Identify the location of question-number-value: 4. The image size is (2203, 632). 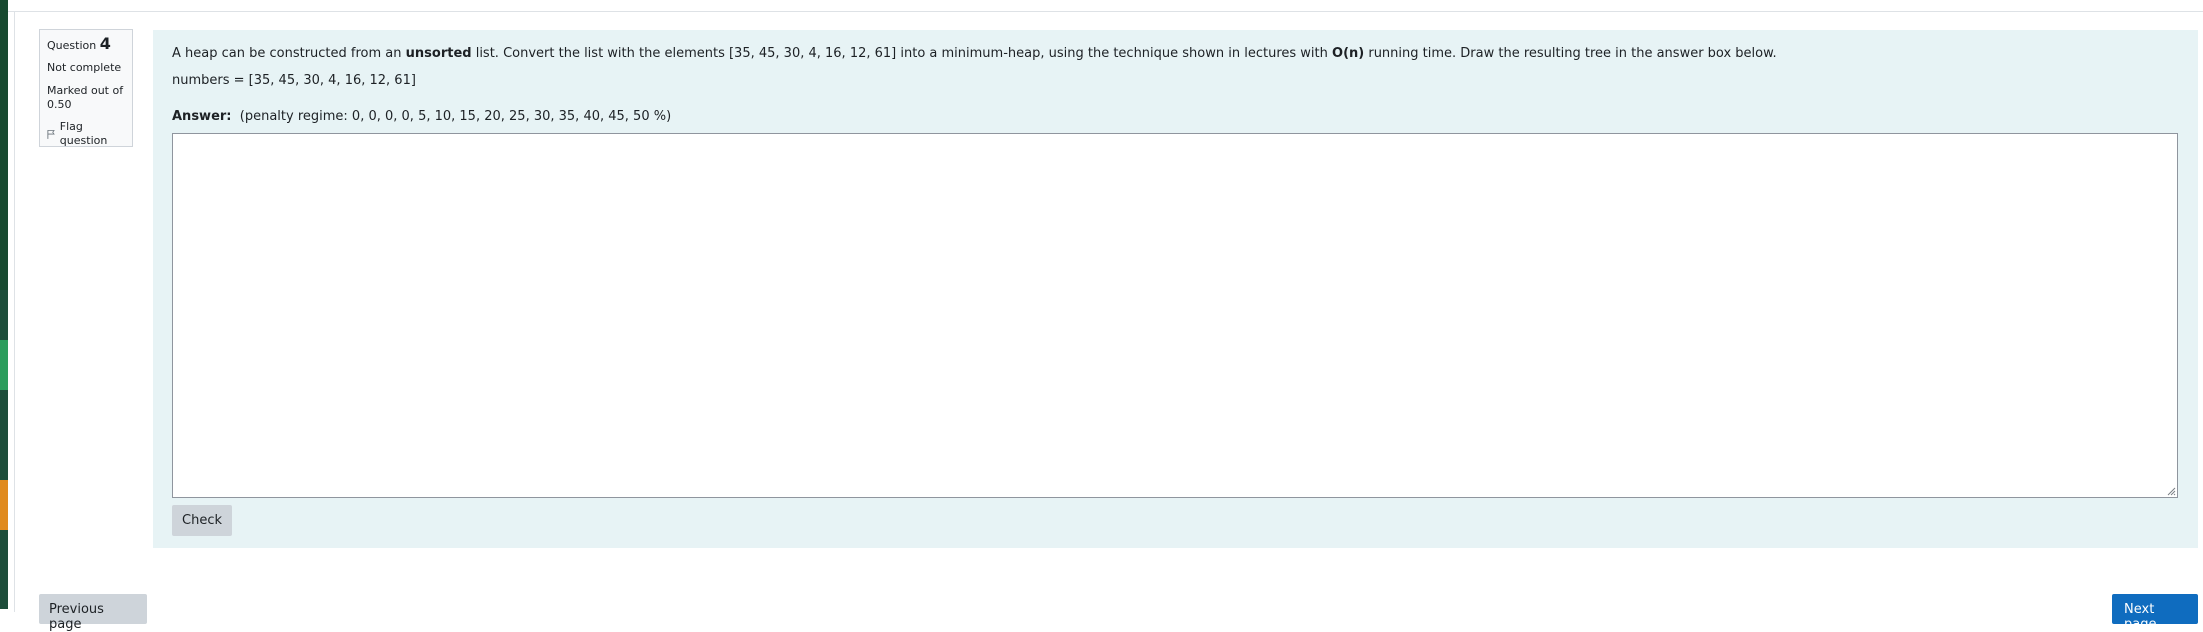
(105, 43).